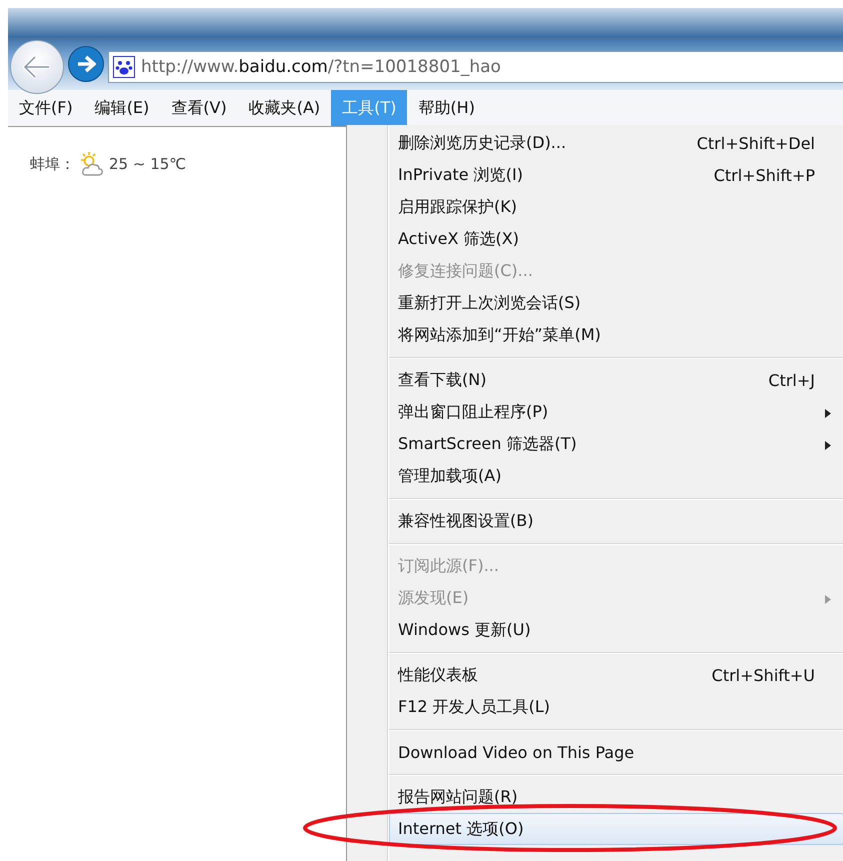 The width and height of the screenshot is (843, 861). I want to click on forward-arrow-icon, so click(86, 64).